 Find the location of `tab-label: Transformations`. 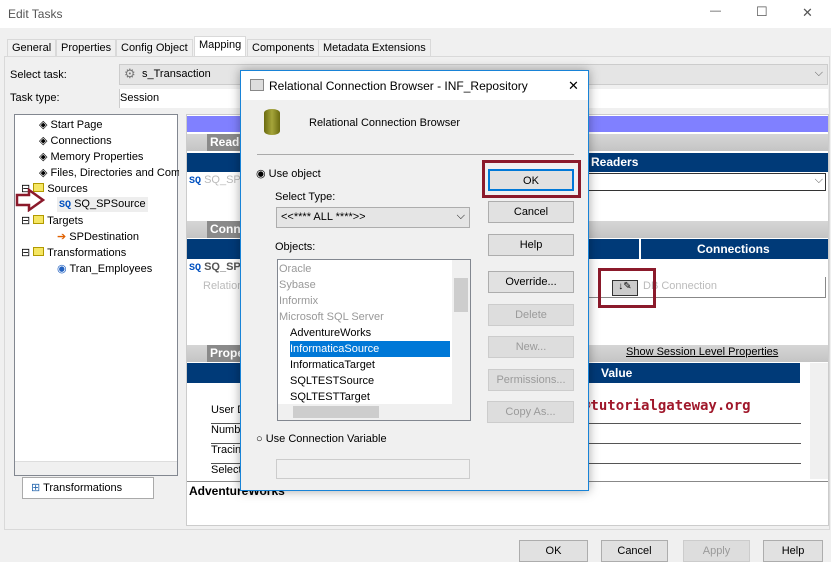

tab-label: Transformations is located at coordinates (83, 488).